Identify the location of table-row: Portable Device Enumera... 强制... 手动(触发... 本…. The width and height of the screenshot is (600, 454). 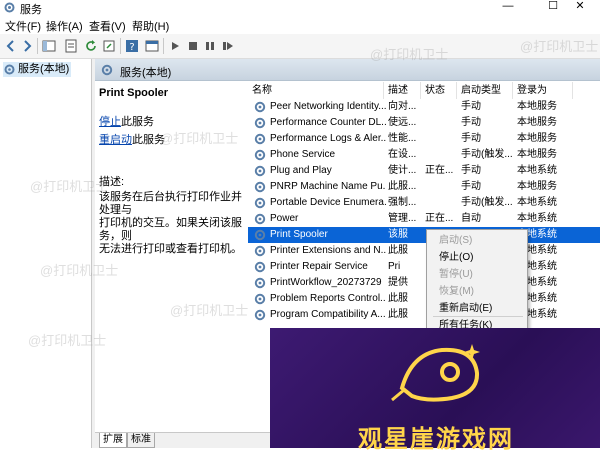
(424, 203).